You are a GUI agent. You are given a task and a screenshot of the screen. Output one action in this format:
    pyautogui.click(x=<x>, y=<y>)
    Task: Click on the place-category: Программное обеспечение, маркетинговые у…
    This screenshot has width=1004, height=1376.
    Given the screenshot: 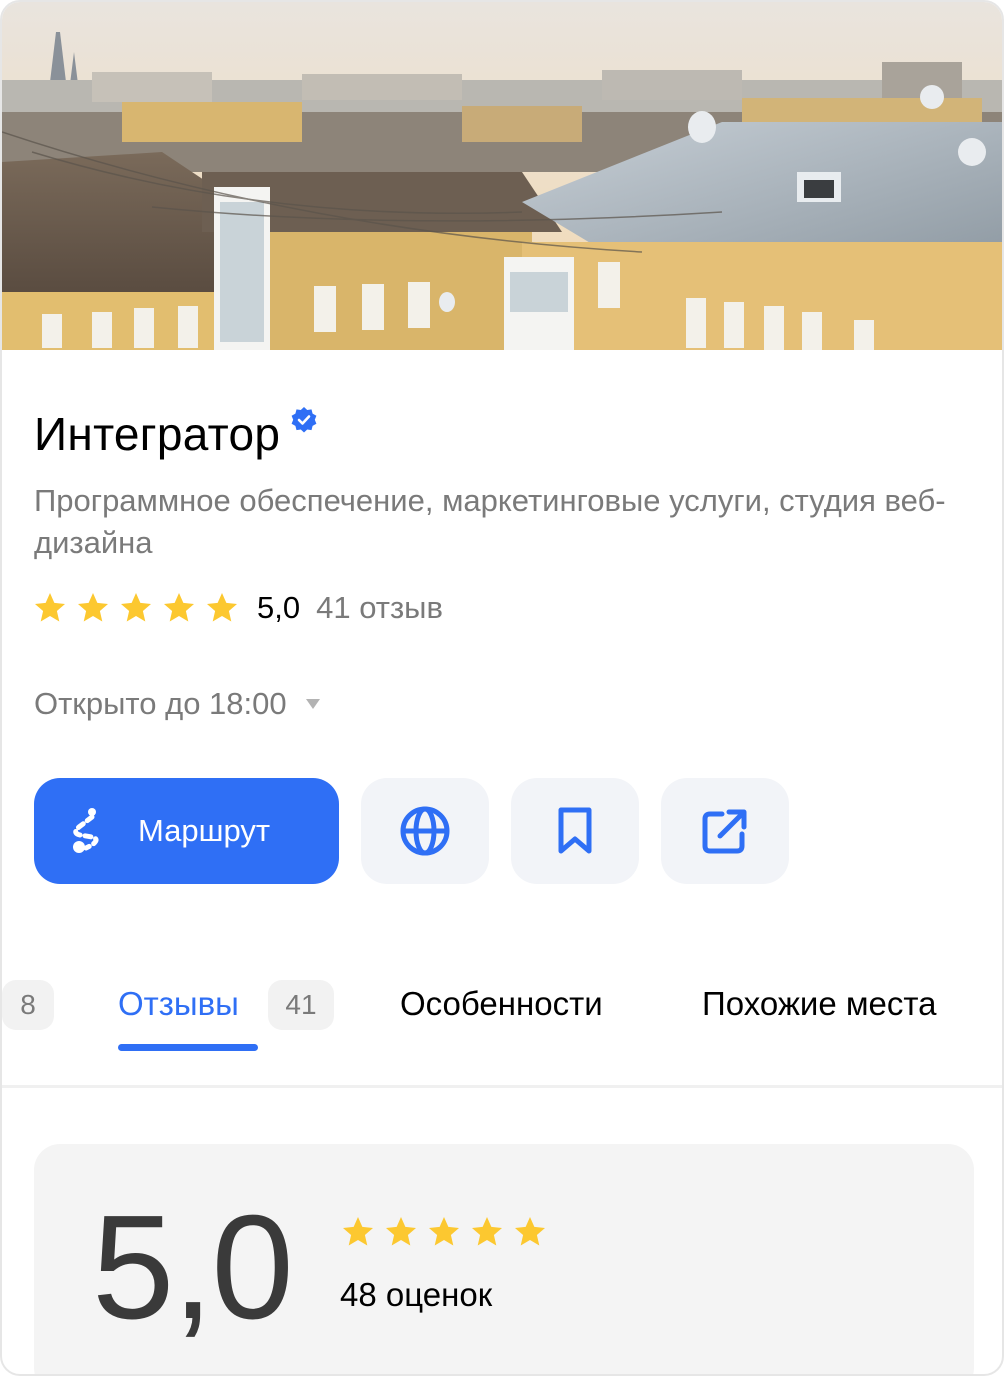 What is the action you would take?
    pyautogui.click(x=490, y=521)
    